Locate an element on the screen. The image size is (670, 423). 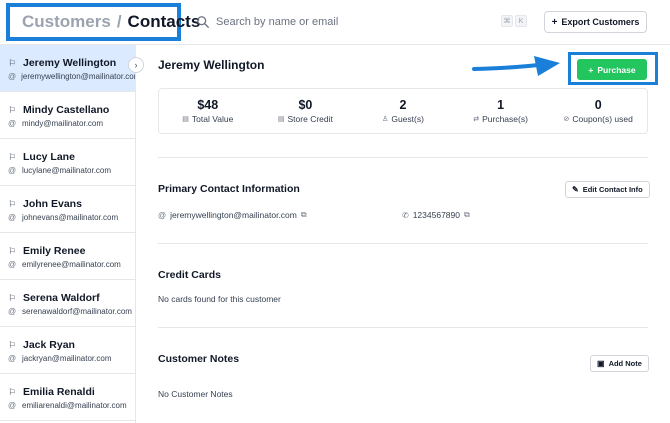
purchase-label: Purchase is located at coordinates (616, 69).